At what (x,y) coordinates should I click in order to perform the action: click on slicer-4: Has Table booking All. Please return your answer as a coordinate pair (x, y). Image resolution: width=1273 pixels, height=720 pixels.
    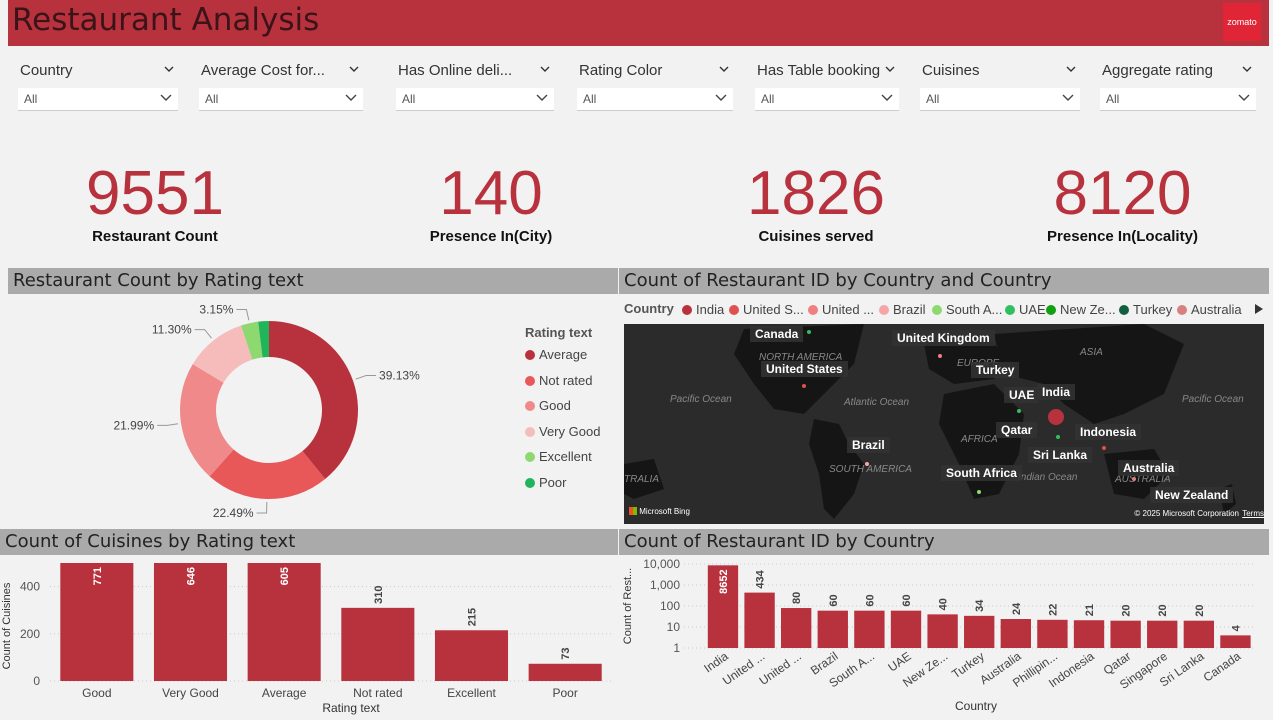
    Looking at the image, I should click on (828, 86).